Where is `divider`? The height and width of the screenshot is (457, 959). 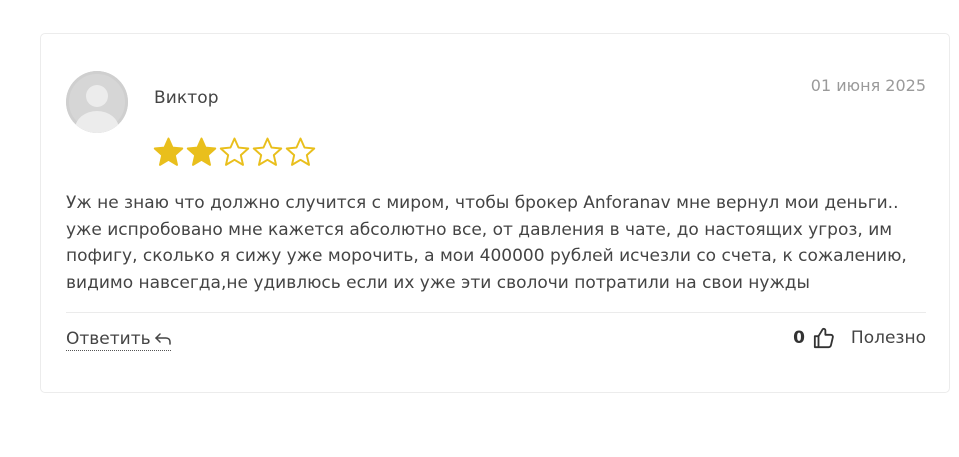
divider is located at coordinates (496, 312).